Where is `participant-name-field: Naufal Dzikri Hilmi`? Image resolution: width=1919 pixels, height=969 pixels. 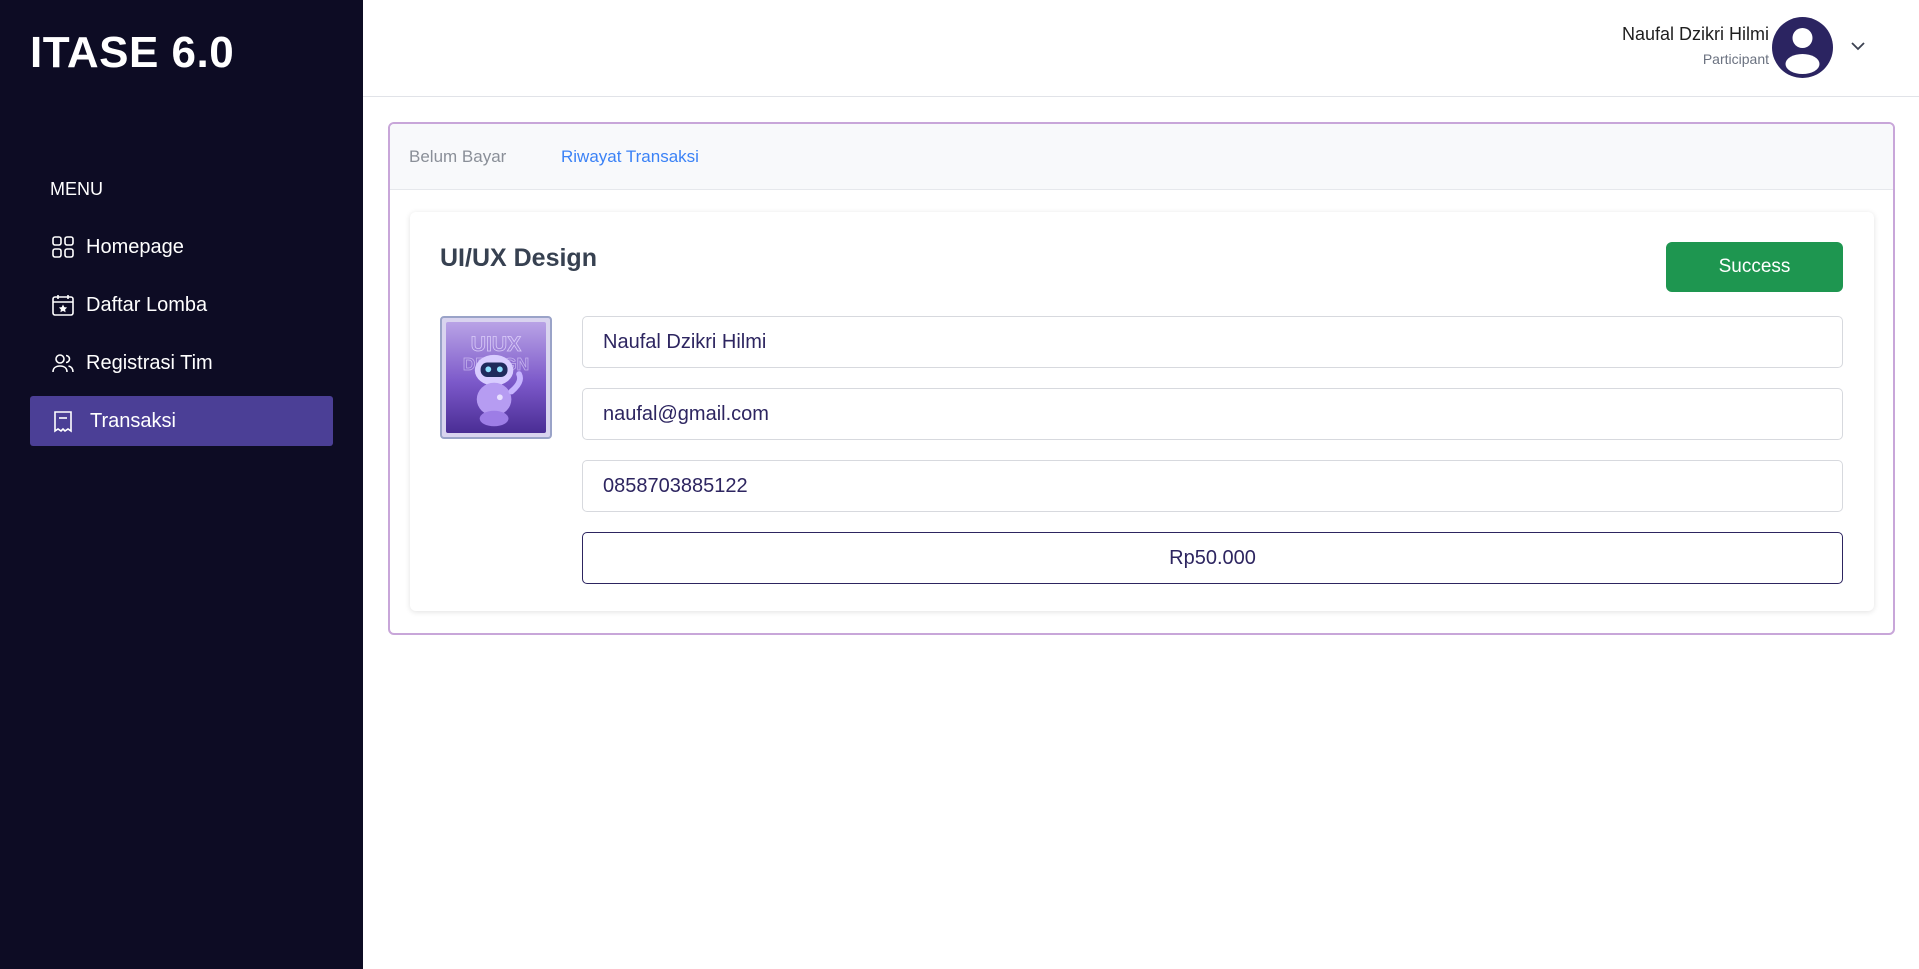 participant-name-field: Naufal Dzikri Hilmi is located at coordinates (1212, 342).